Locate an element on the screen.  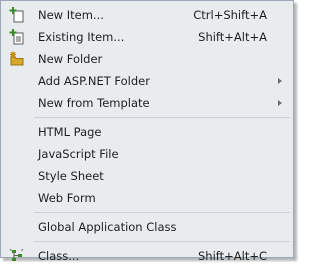
menu-item-label: Global Application Class is located at coordinates (107, 227).